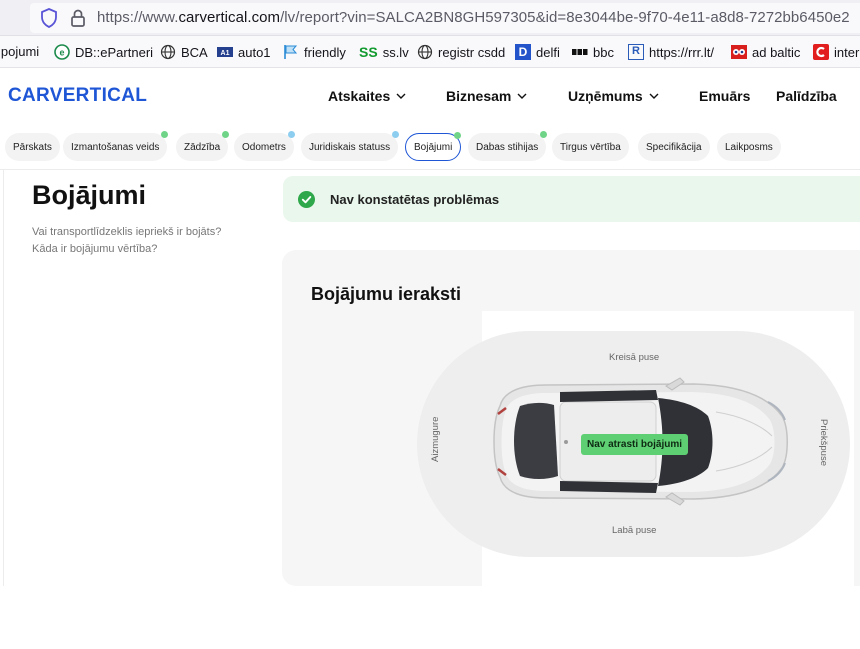  Describe the element at coordinates (634, 530) in the screenshot. I see `label-right-side: Labā puse` at that location.